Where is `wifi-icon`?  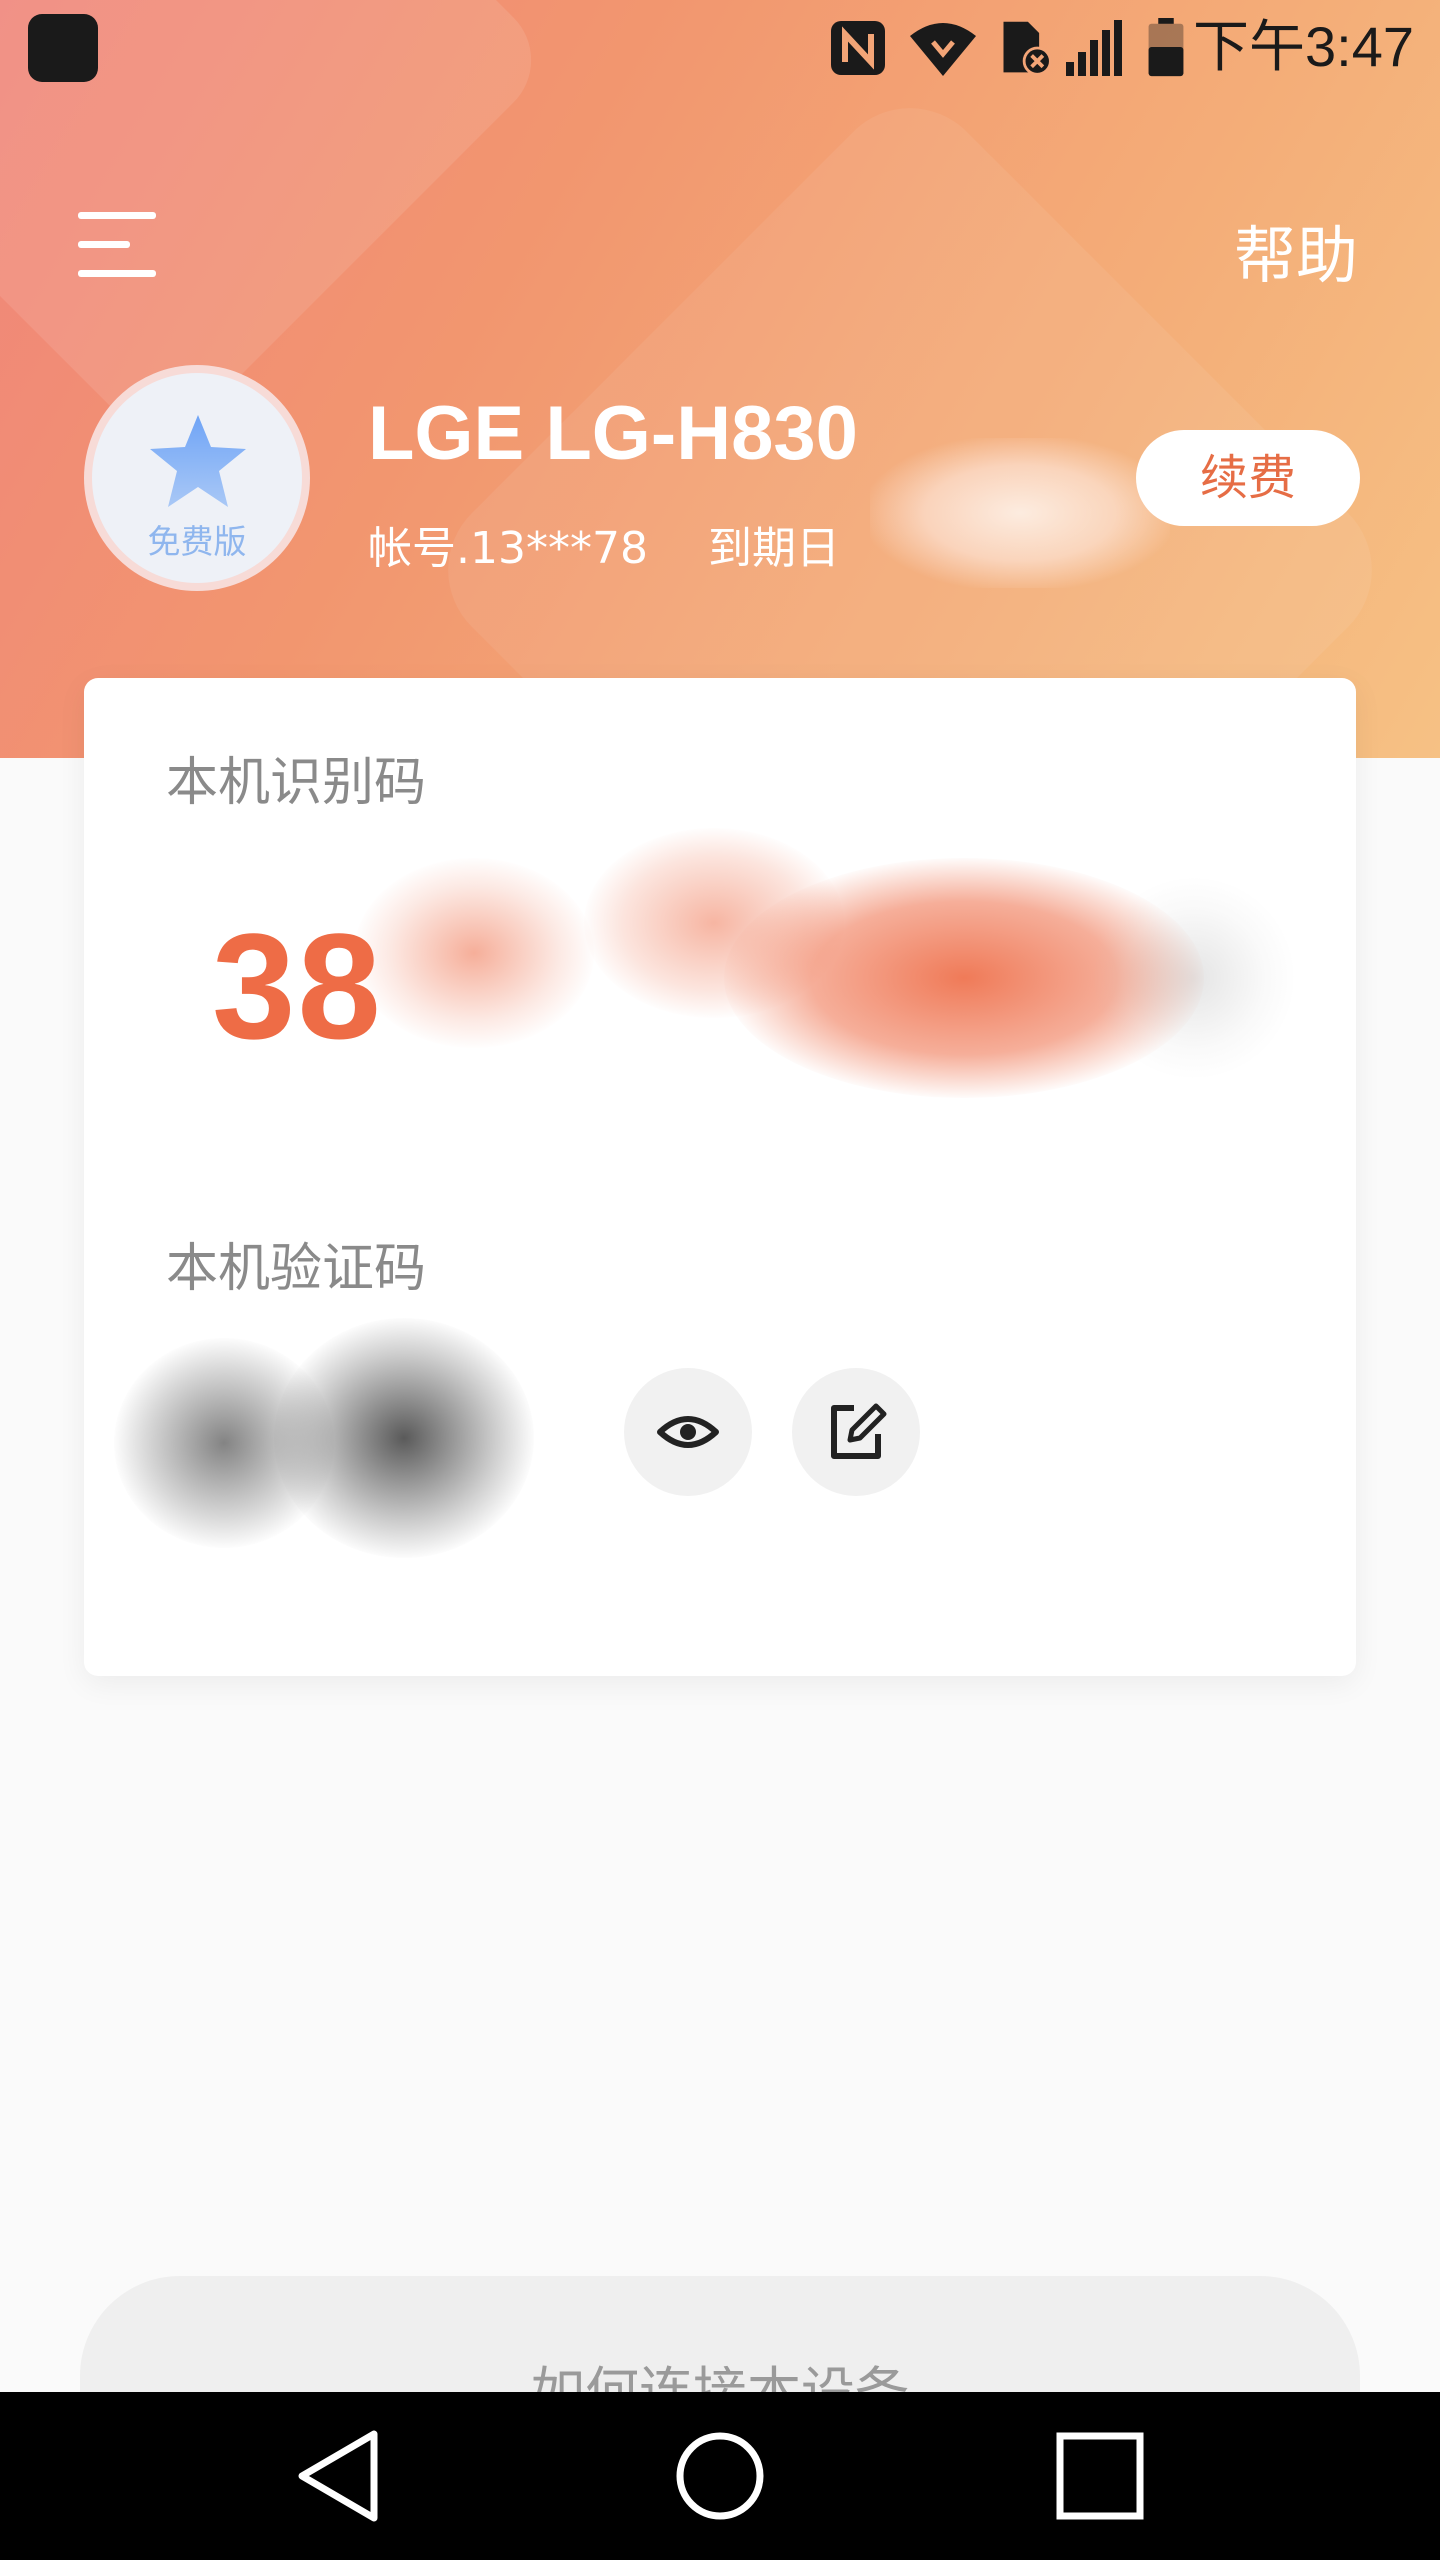
wifi-icon is located at coordinates (943, 49).